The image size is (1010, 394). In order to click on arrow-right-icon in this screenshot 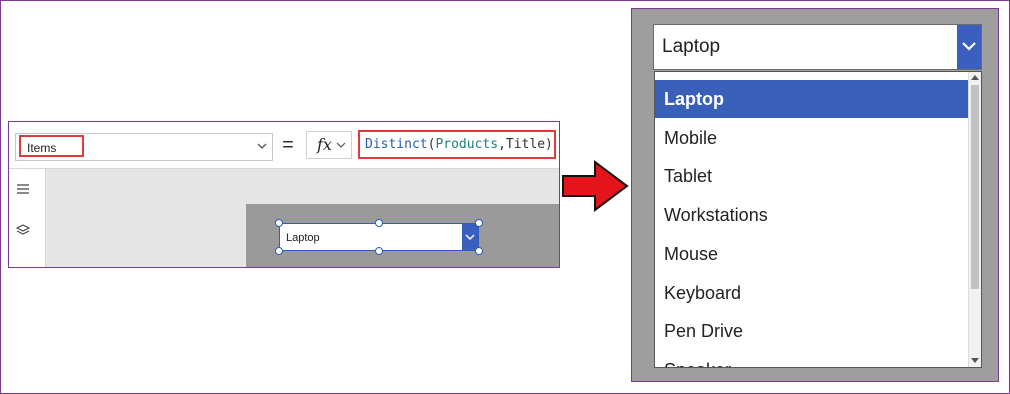, I will do `click(595, 186)`.